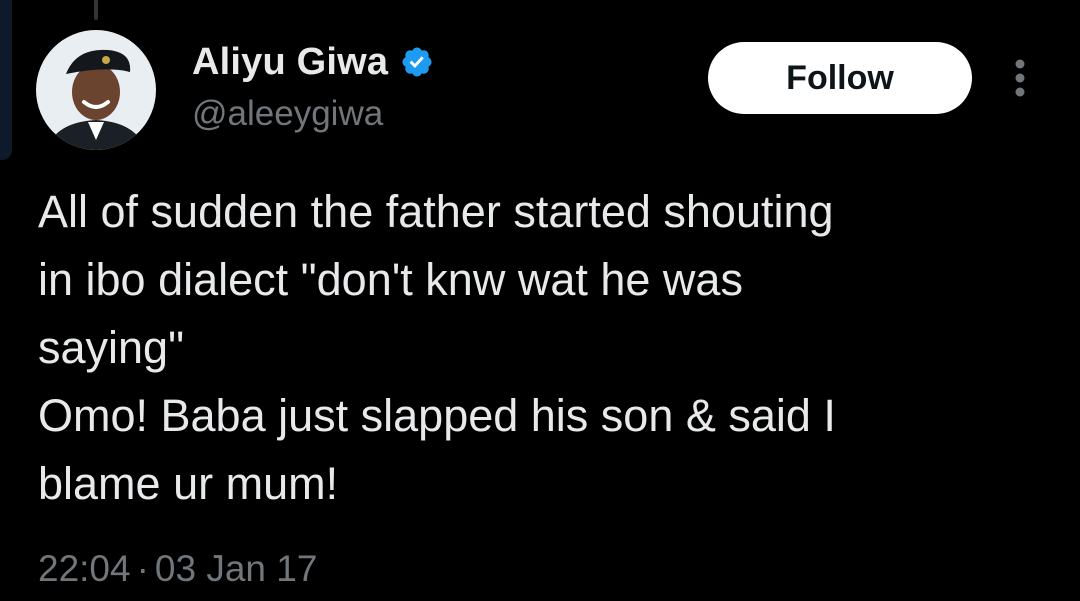 The width and height of the screenshot is (1080, 601). I want to click on follow-button: Follow, so click(840, 78).